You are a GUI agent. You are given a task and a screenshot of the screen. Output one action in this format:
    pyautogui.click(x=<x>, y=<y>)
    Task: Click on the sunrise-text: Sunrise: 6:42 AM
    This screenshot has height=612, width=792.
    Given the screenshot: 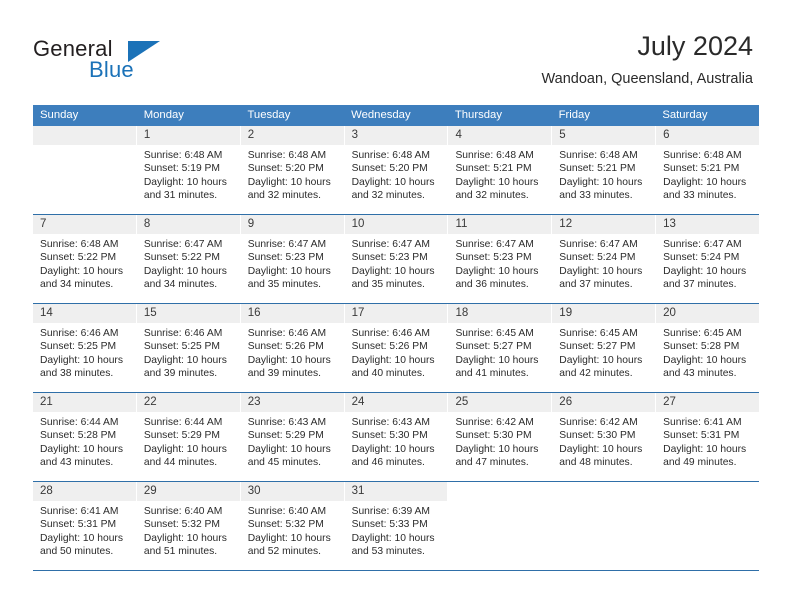 What is the action you would take?
    pyautogui.click(x=494, y=422)
    